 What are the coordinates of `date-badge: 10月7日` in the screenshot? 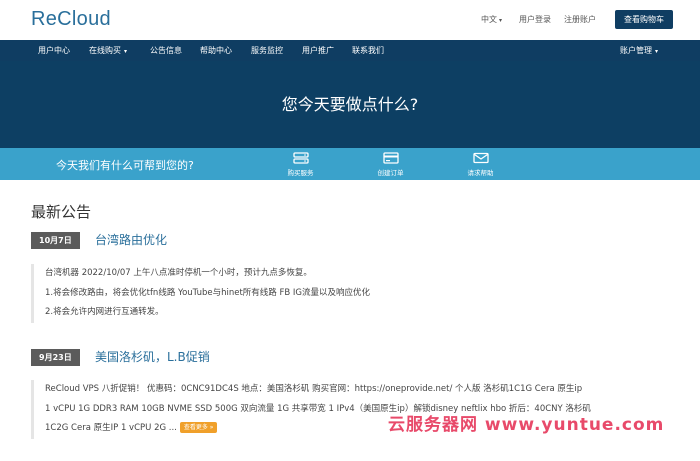 It's located at (55, 240).